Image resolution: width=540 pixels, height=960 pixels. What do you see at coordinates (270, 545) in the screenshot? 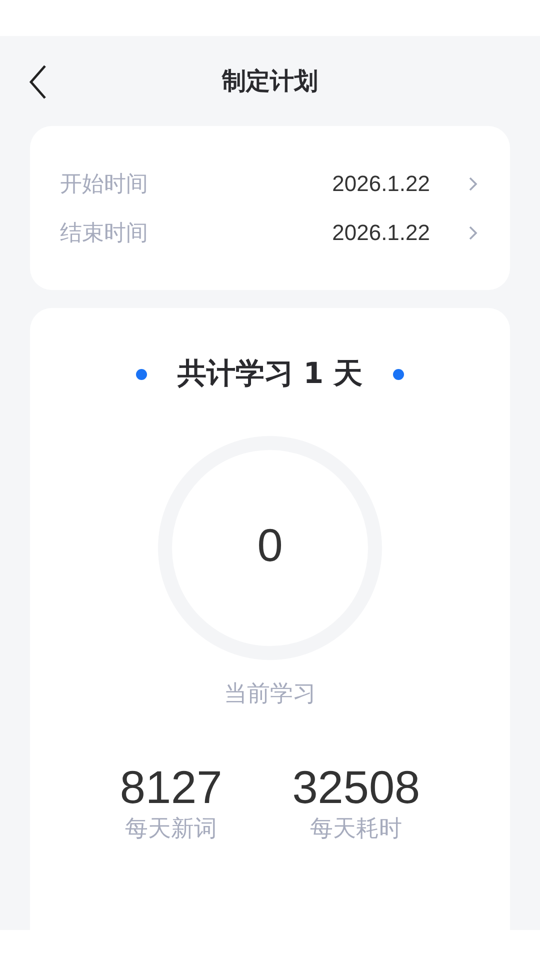
I see `progress-value: 0` at bounding box center [270, 545].